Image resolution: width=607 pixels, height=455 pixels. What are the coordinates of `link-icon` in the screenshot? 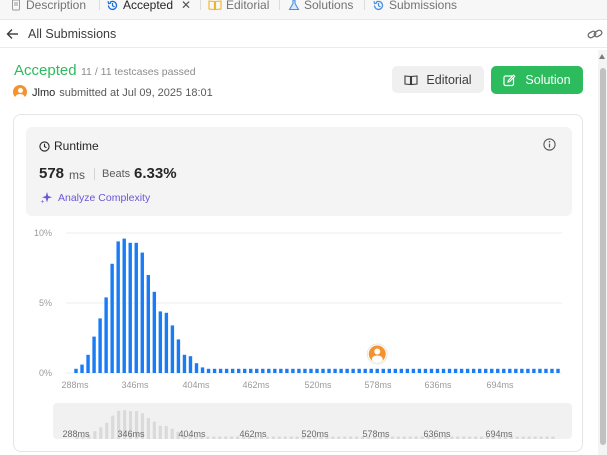 It's located at (595, 36).